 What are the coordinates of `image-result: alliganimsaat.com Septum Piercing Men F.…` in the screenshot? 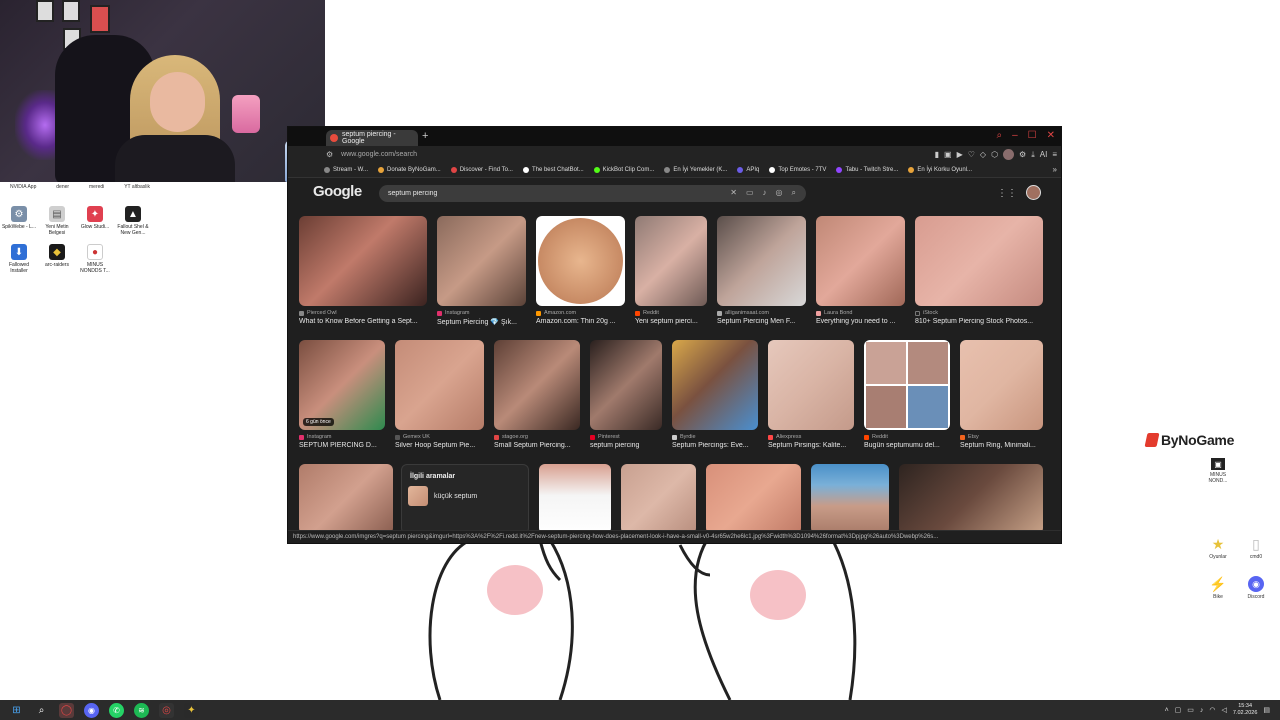 It's located at (761, 270).